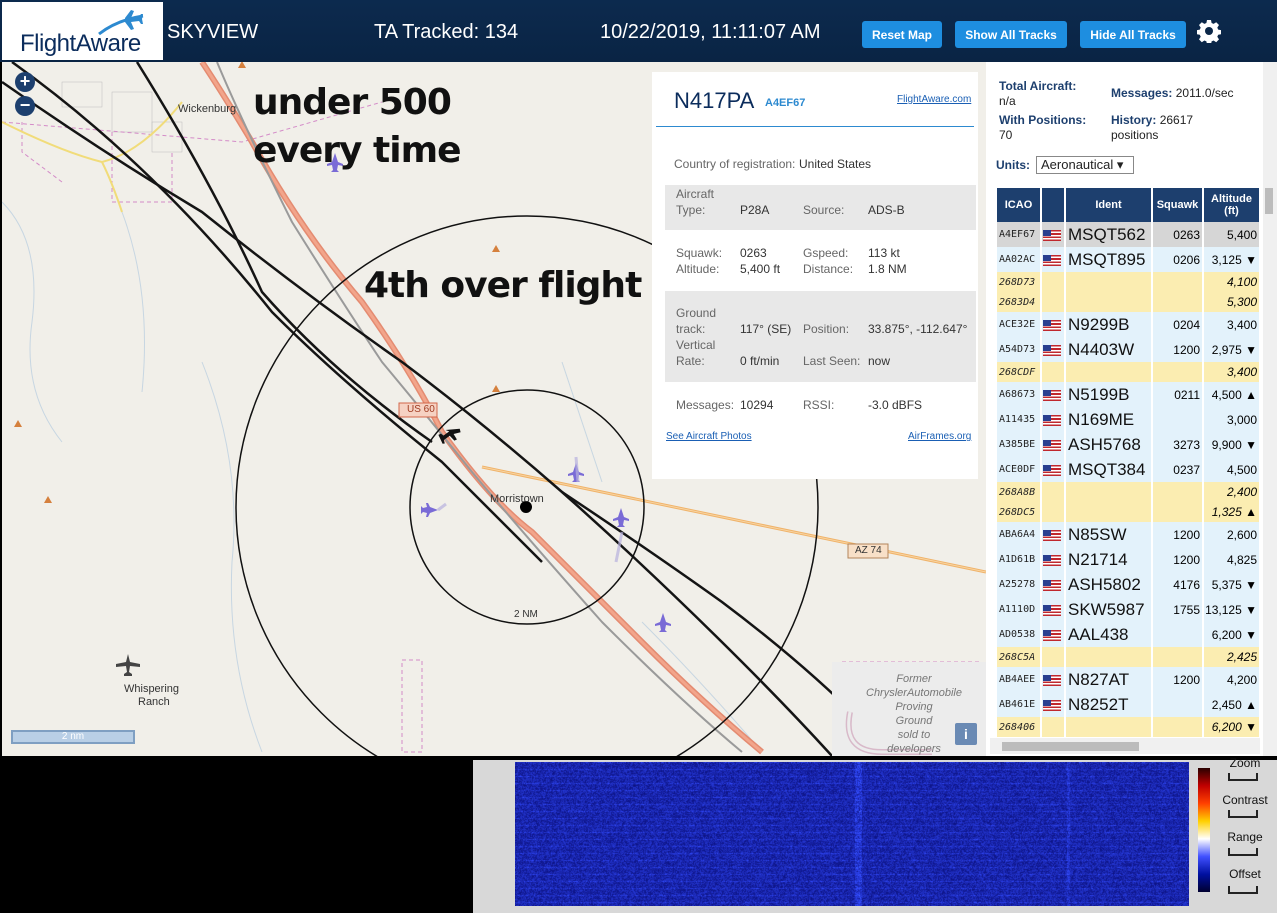 The width and height of the screenshot is (1277, 913). Describe the element at coordinates (1019, 234) in the screenshot. I see `icao-cell: A4EF67` at that location.